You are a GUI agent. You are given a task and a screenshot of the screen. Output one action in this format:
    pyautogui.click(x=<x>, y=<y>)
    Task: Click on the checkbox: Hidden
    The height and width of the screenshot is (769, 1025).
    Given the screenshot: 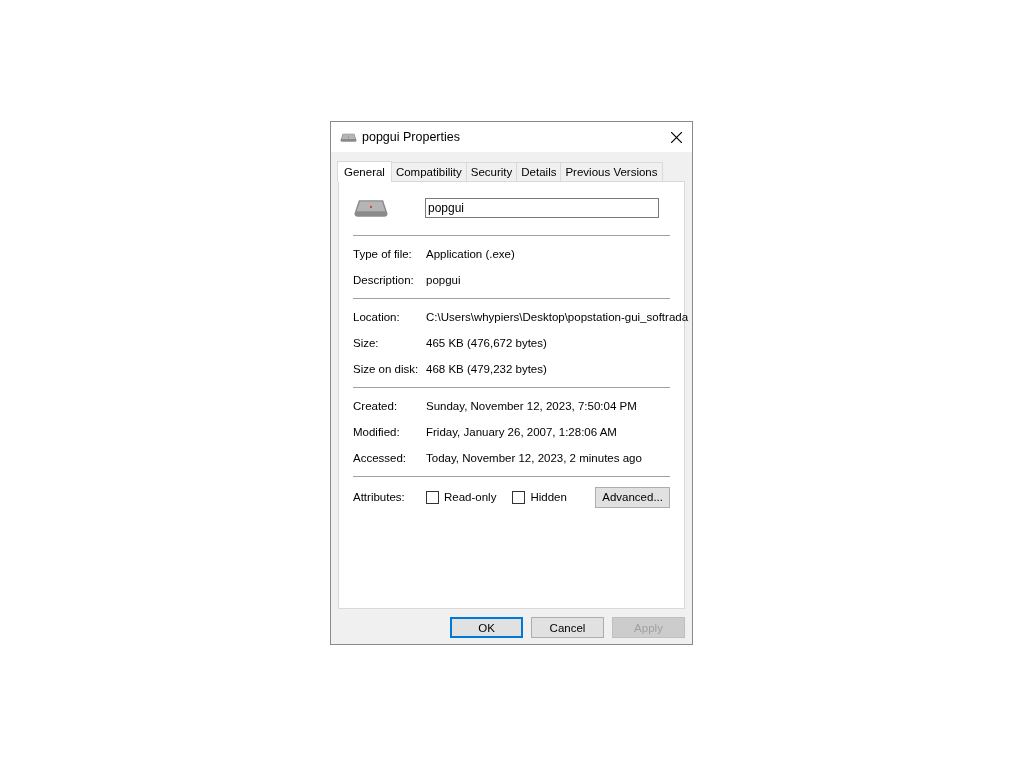 What is the action you would take?
    pyautogui.click(x=539, y=497)
    